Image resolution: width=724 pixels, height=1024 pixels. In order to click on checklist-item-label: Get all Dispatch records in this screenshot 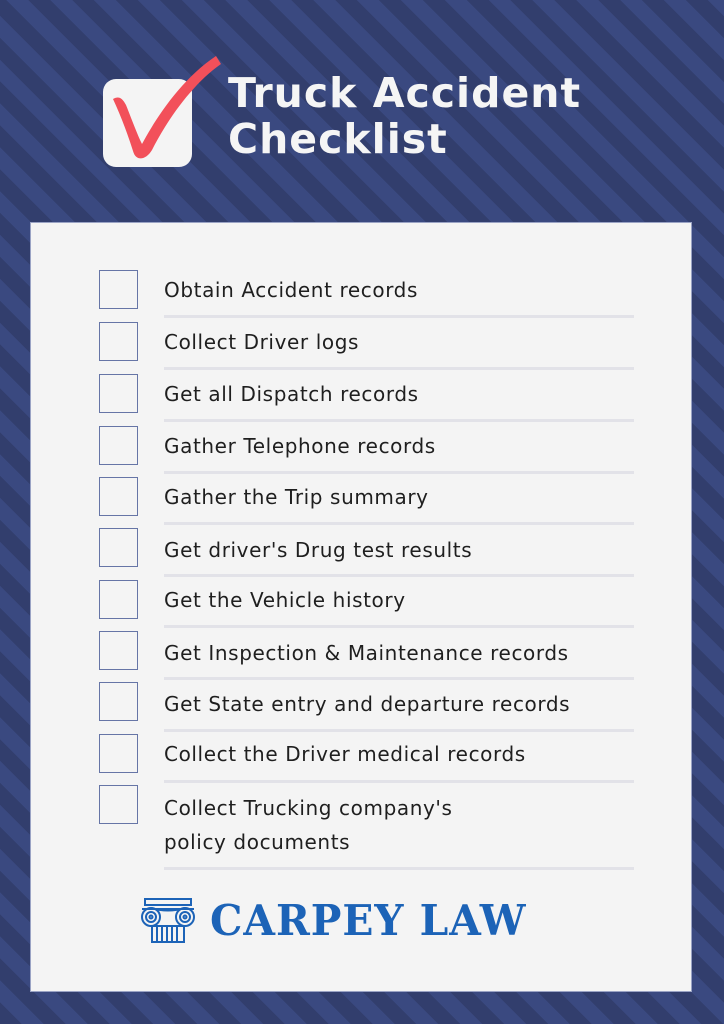, I will do `click(291, 394)`.